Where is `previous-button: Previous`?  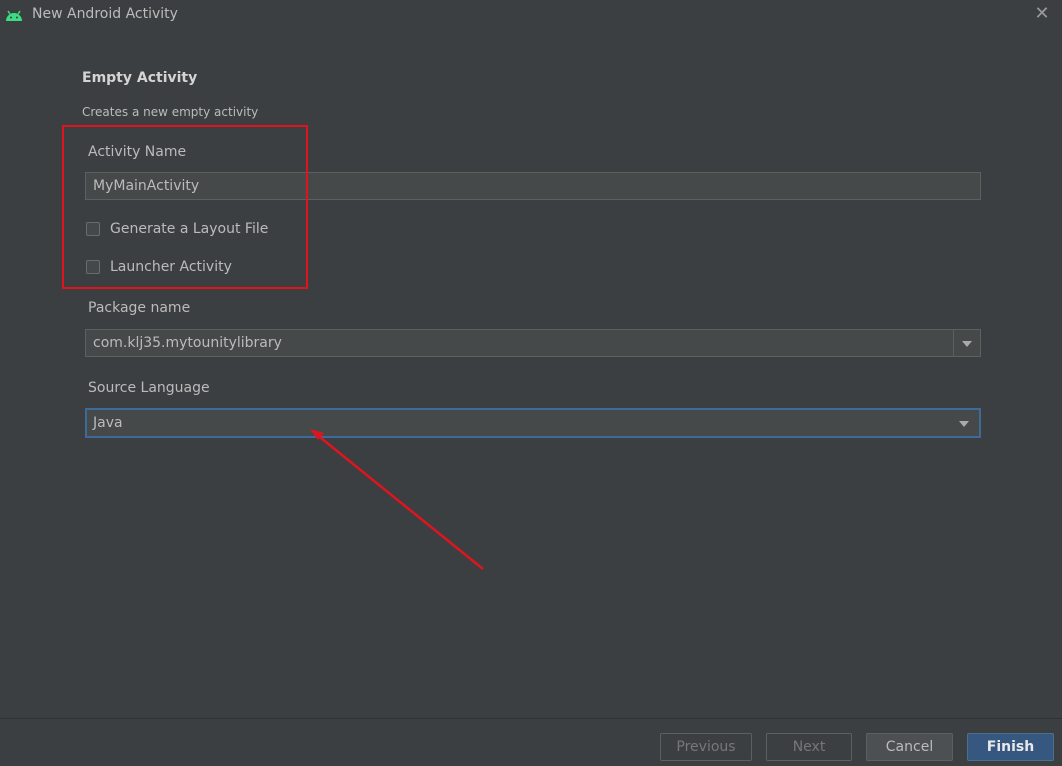 previous-button: Previous is located at coordinates (706, 747).